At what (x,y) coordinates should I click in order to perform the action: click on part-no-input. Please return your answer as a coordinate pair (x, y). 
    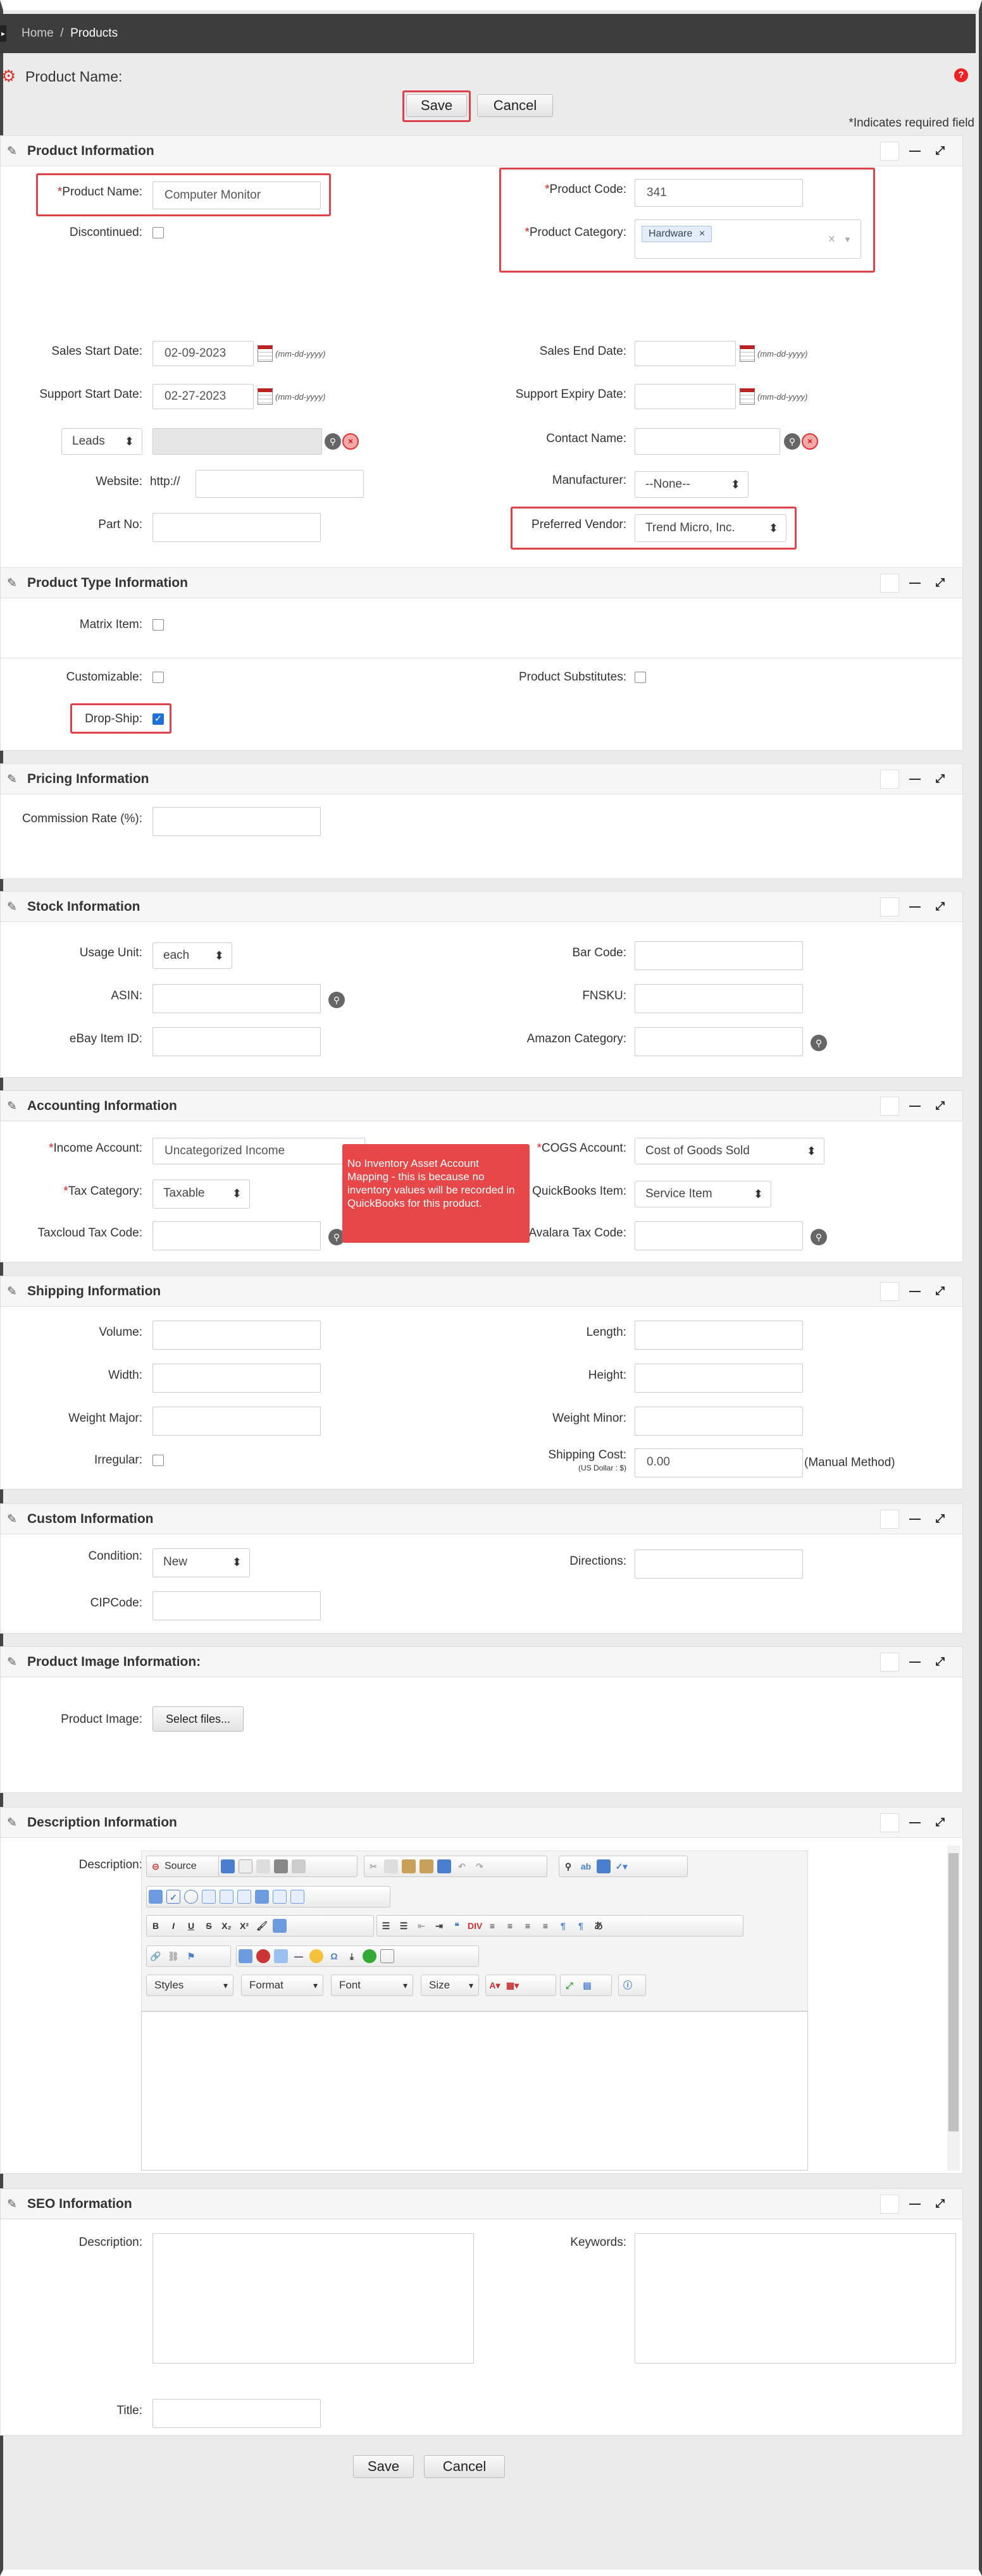
    Looking at the image, I should click on (236, 527).